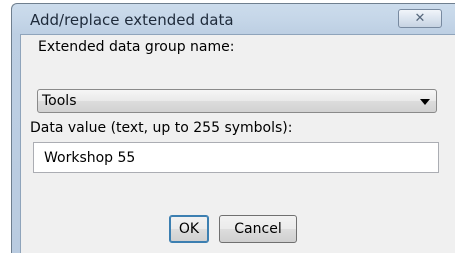  I want to click on group-name-dropdown: Tools, so click(237, 101).